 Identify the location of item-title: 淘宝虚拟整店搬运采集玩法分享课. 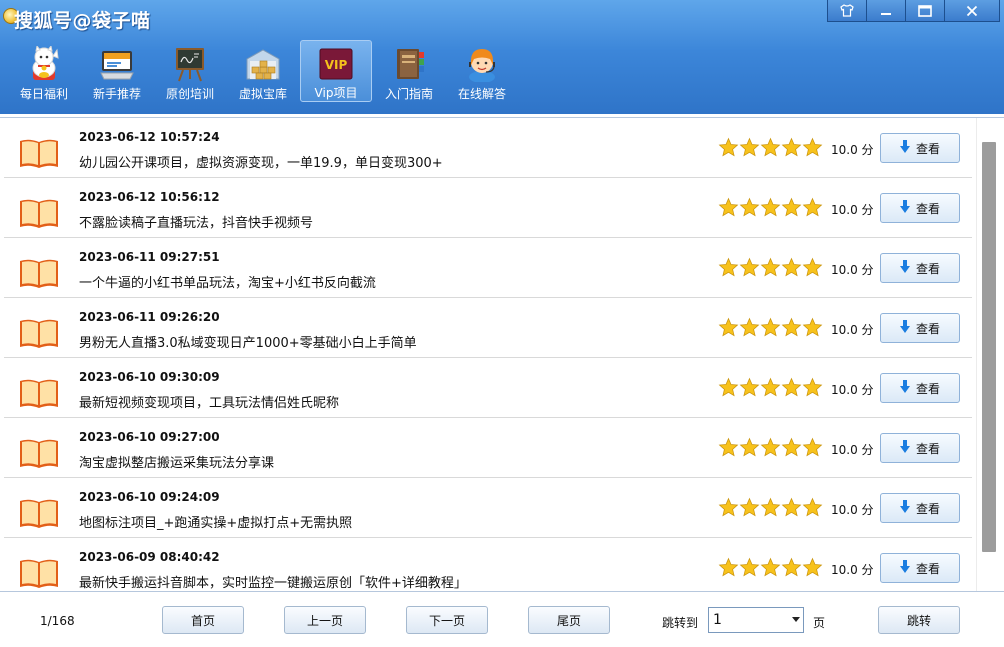
(177, 463).